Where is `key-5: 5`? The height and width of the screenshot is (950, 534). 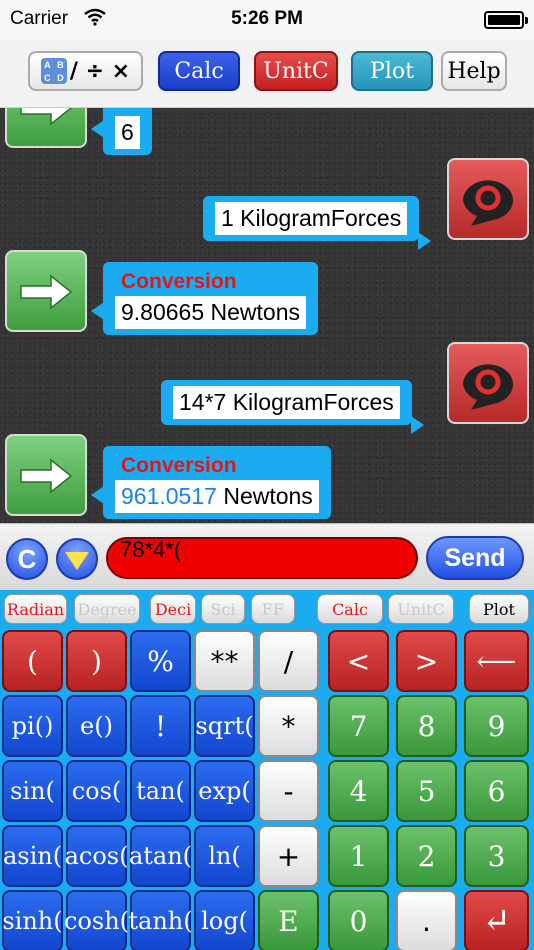
key-5: 5 is located at coordinates (426, 791).